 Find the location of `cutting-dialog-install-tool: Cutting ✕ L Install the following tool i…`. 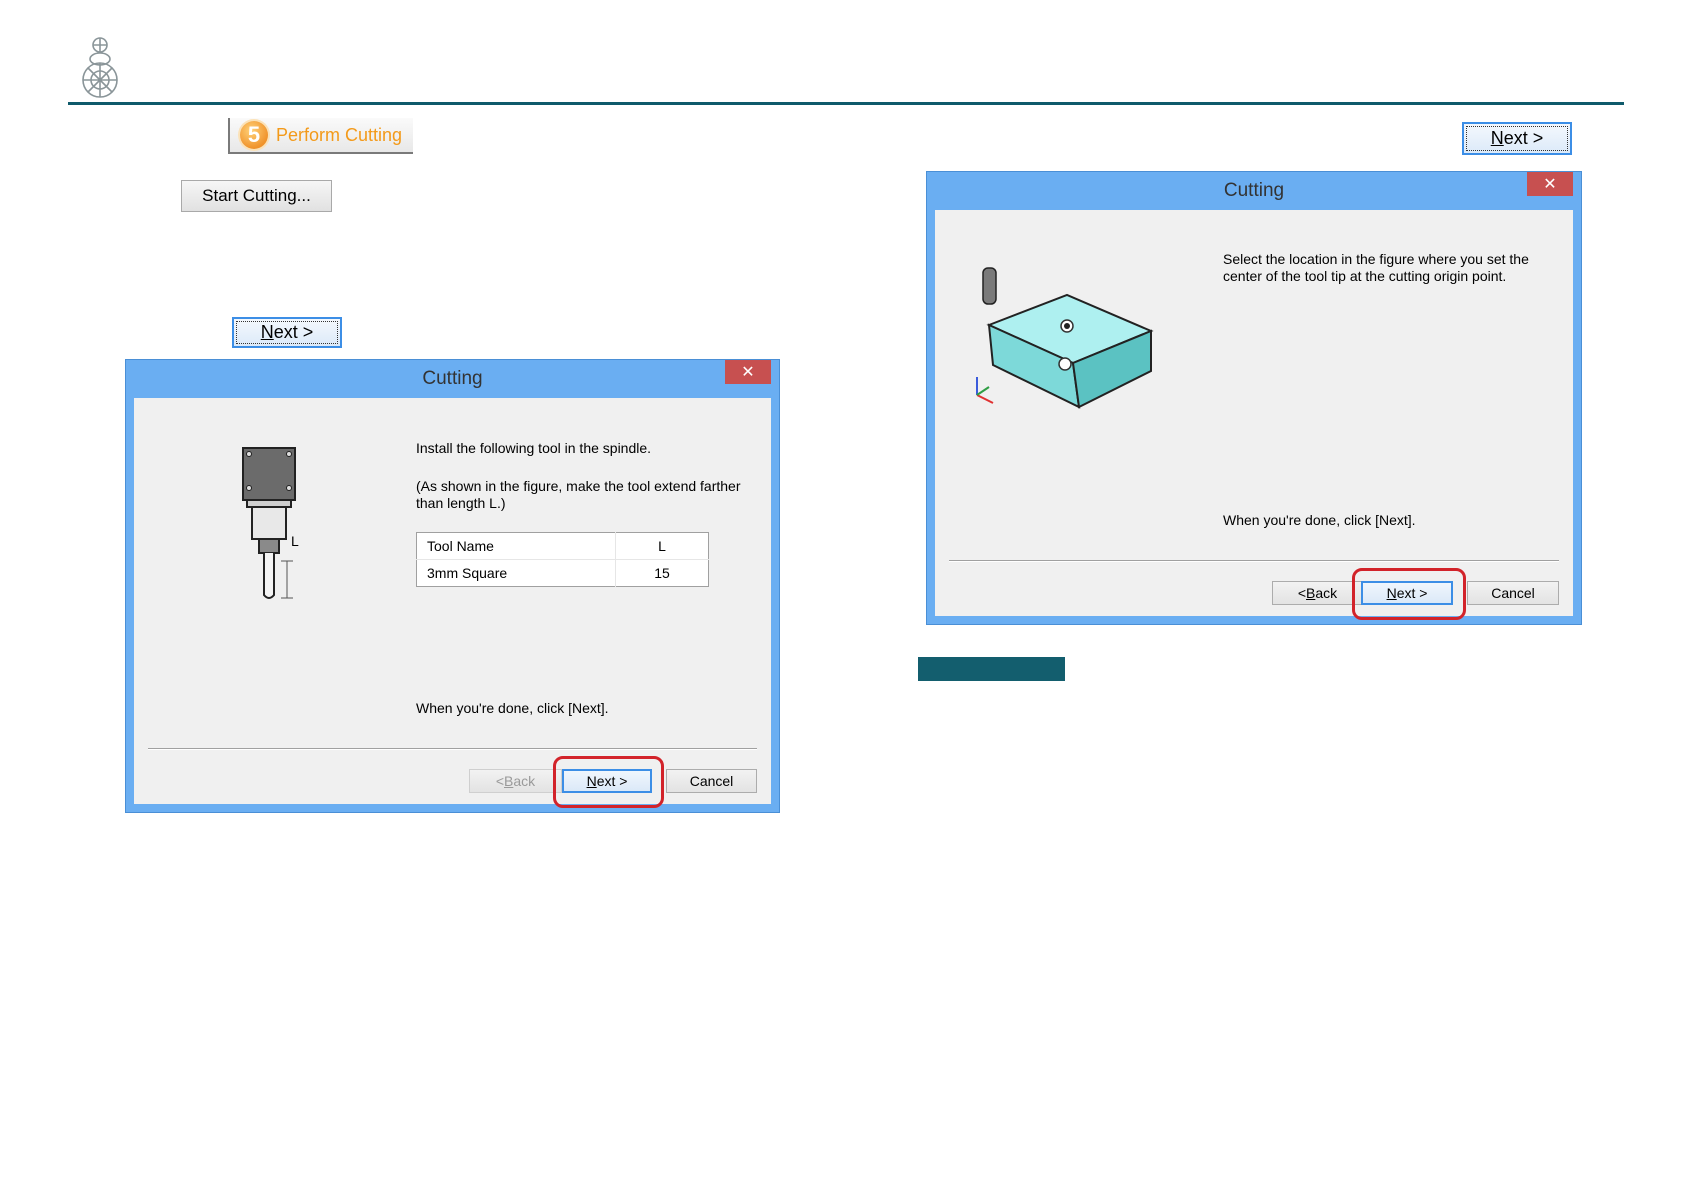

cutting-dialog-install-tool: Cutting ✕ L Install the following tool i… is located at coordinates (452, 586).